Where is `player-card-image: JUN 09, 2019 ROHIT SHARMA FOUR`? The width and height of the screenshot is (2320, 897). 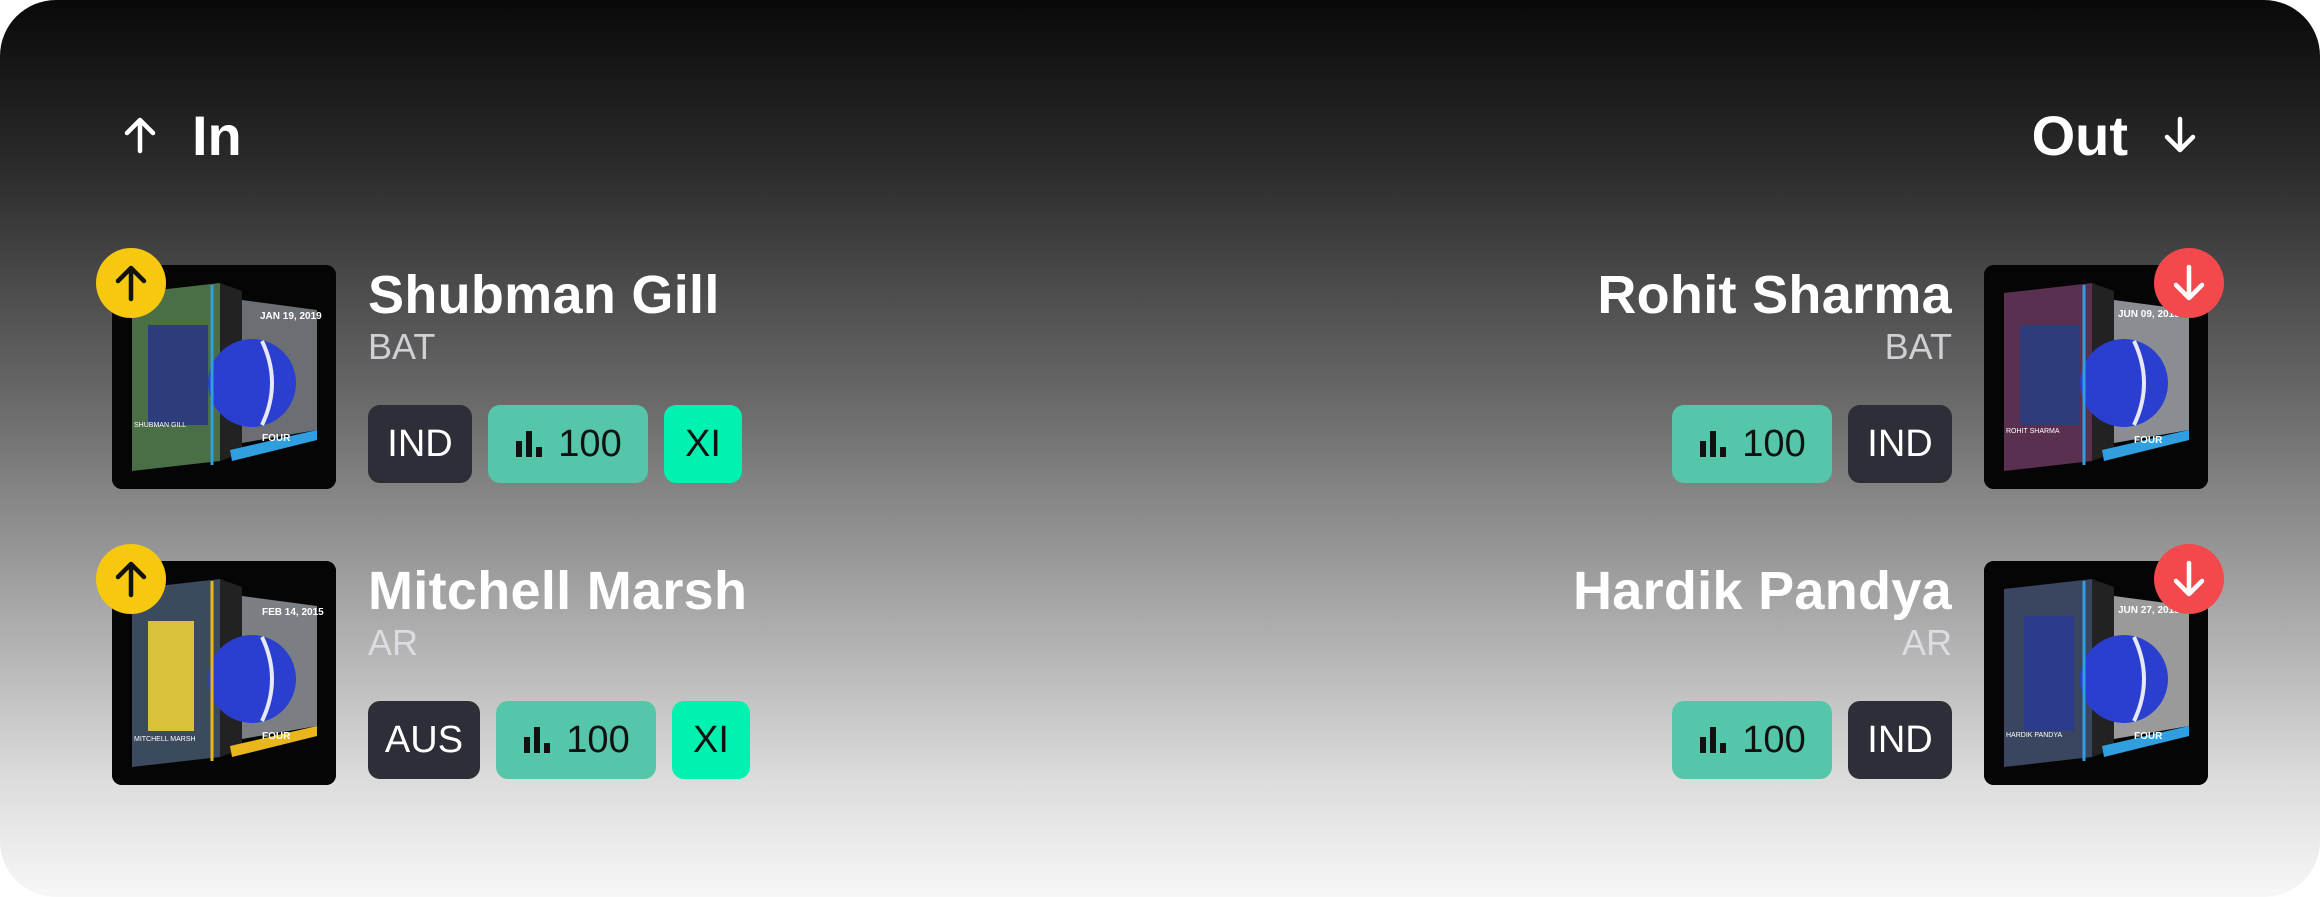
player-card-image: JUN 09, 2019 ROHIT SHARMA FOUR is located at coordinates (2104, 368).